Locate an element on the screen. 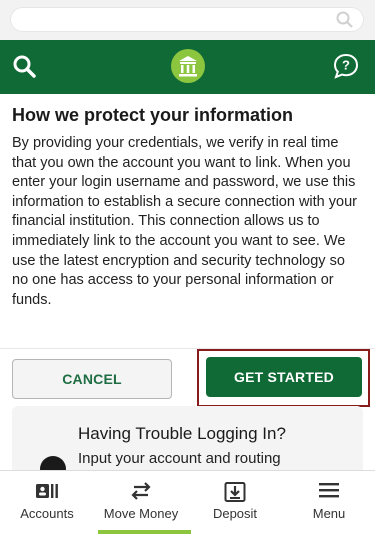 The width and height of the screenshot is (375, 536). transfer-arrows-icon is located at coordinates (141, 491).